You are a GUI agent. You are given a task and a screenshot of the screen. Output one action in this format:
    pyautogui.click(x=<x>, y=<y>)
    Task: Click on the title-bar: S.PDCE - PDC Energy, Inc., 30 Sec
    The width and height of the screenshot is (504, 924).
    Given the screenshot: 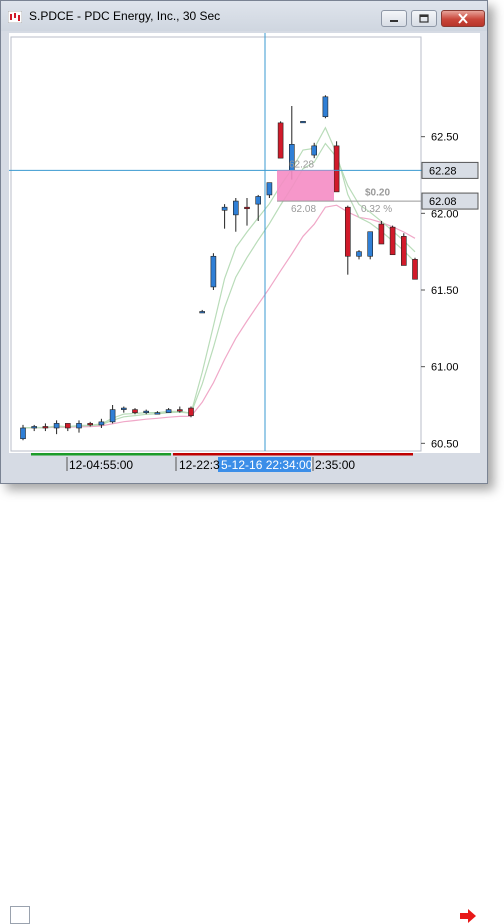 What is the action you would take?
    pyautogui.click(x=244, y=16)
    